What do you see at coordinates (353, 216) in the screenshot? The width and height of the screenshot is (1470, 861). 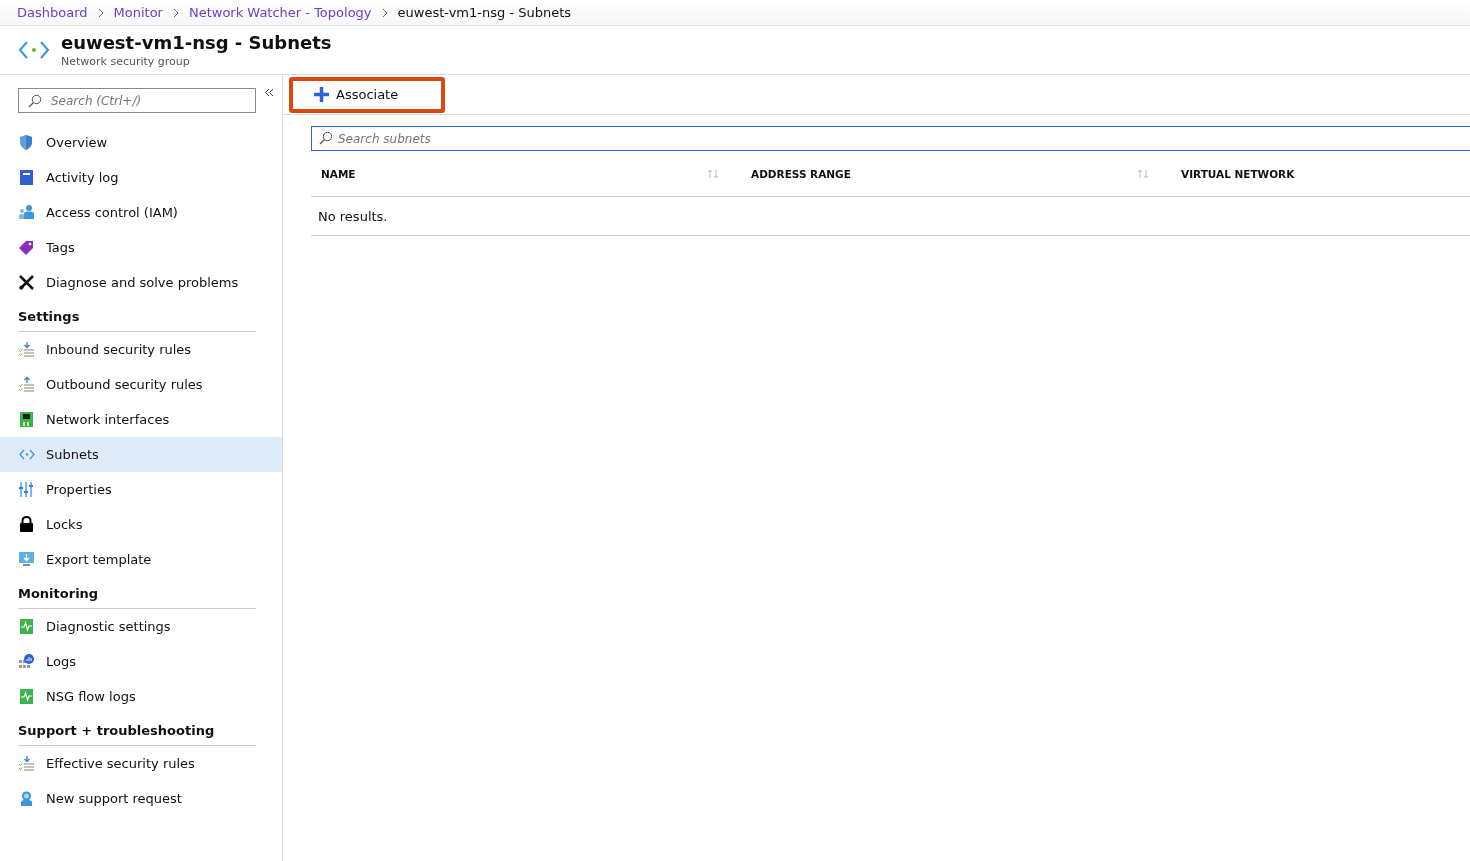 I see `empty-message: No results.` at bounding box center [353, 216].